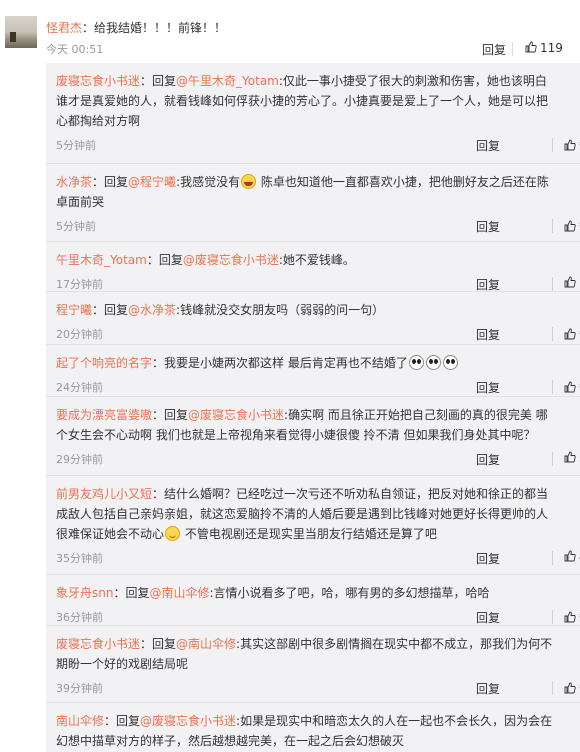  Describe the element at coordinates (80, 721) in the screenshot. I see `reply-username: 南山伞修` at that location.